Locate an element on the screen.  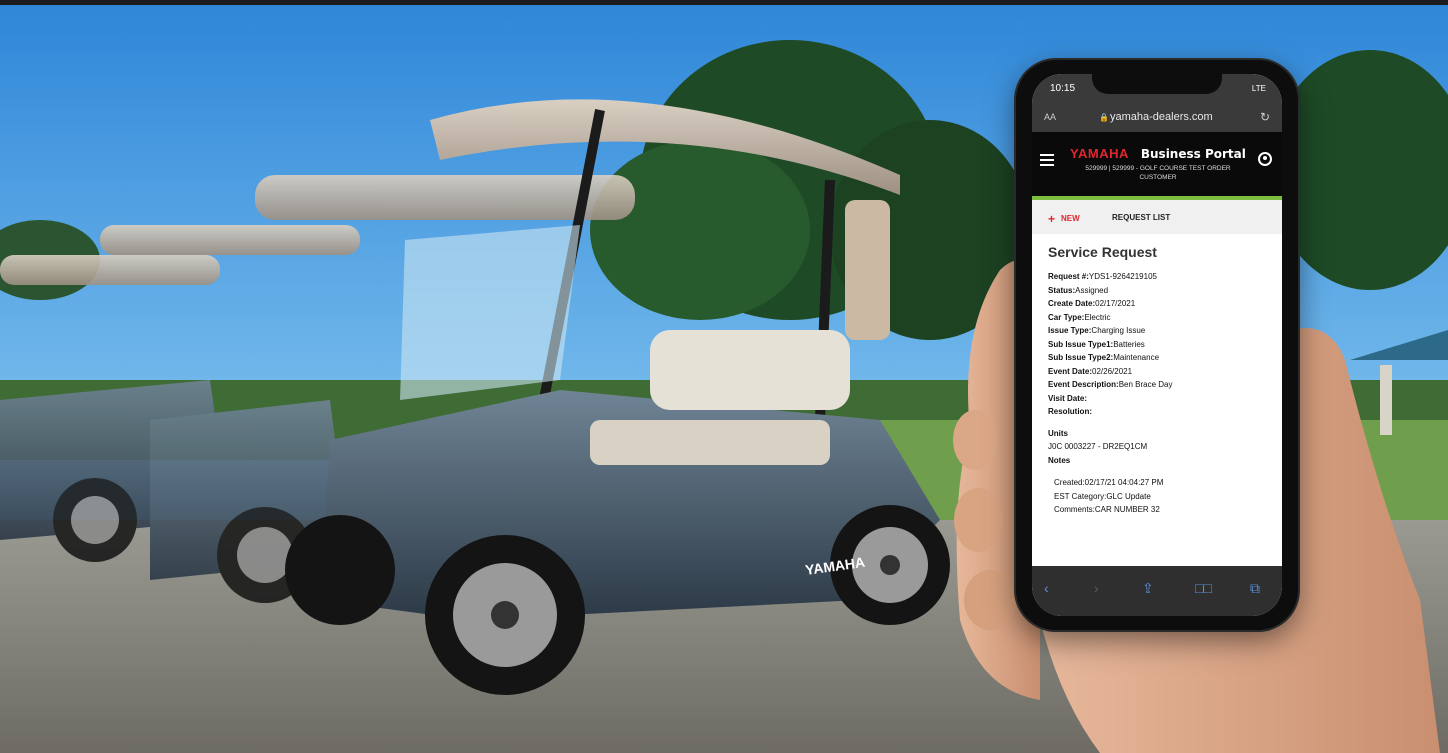
phone-notch is located at coordinates (1157, 82).